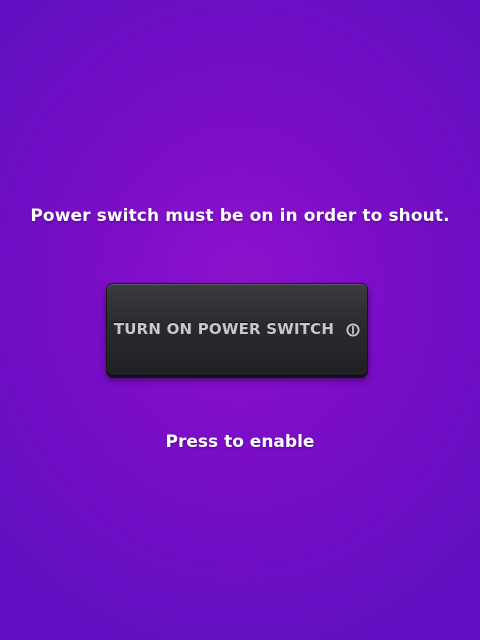  Describe the element at coordinates (353, 329) in the screenshot. I see `power-icon` at that location.